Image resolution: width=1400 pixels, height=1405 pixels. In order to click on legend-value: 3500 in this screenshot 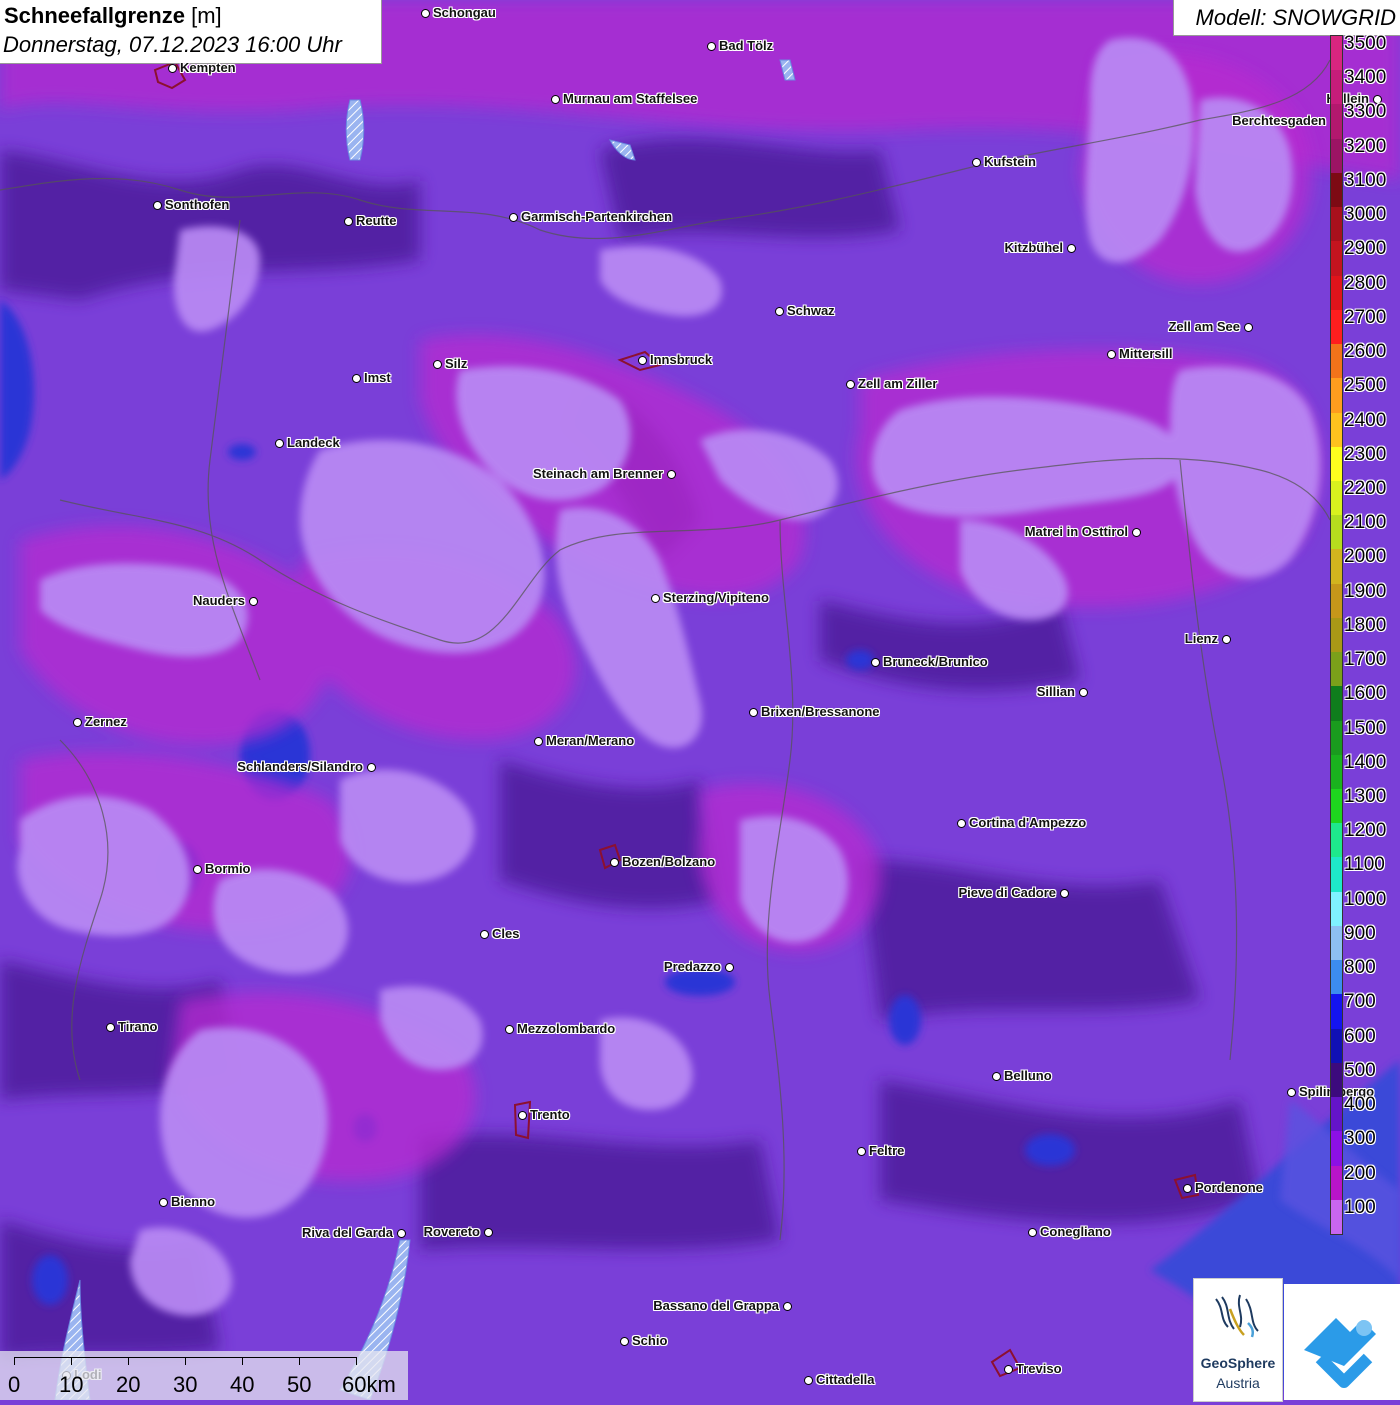, I will do `click(1365, 43)`.